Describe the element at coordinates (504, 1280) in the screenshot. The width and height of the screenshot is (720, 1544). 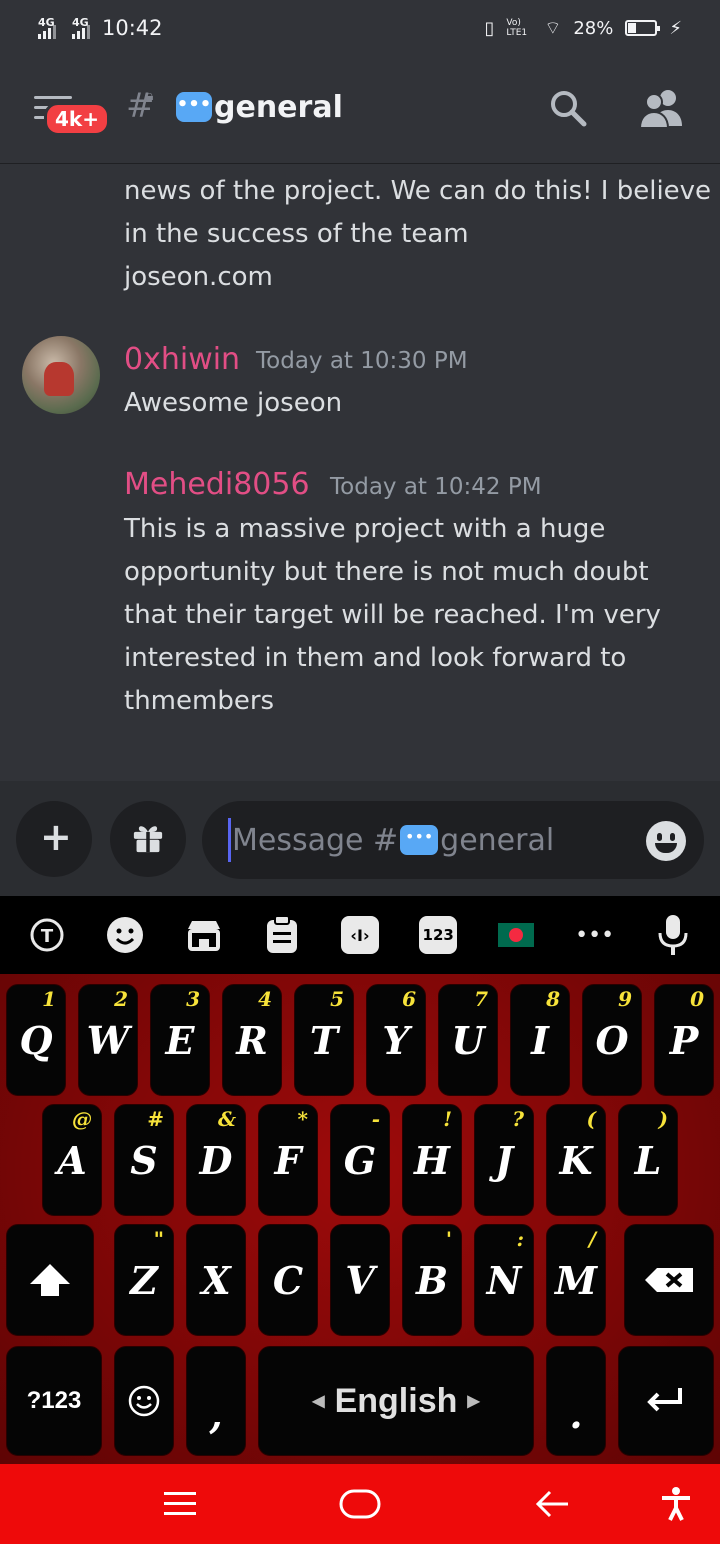
I see `key-n: N:` at that location.